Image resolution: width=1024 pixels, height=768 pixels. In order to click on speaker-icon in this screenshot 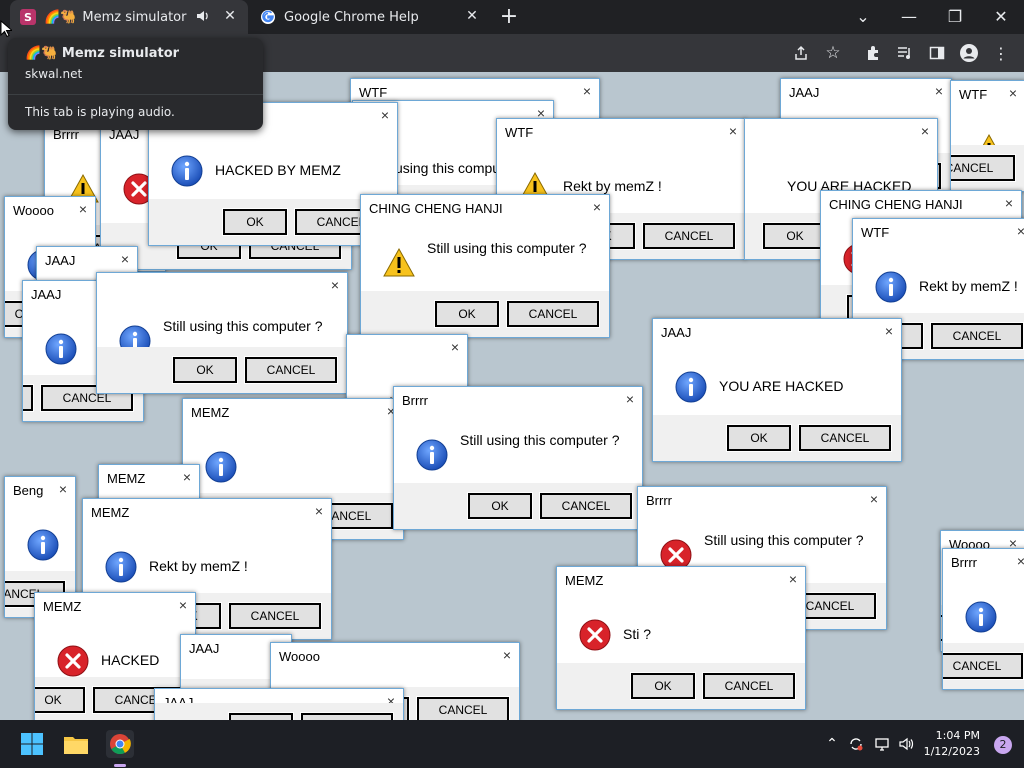, I will do `click(203, 16)`.